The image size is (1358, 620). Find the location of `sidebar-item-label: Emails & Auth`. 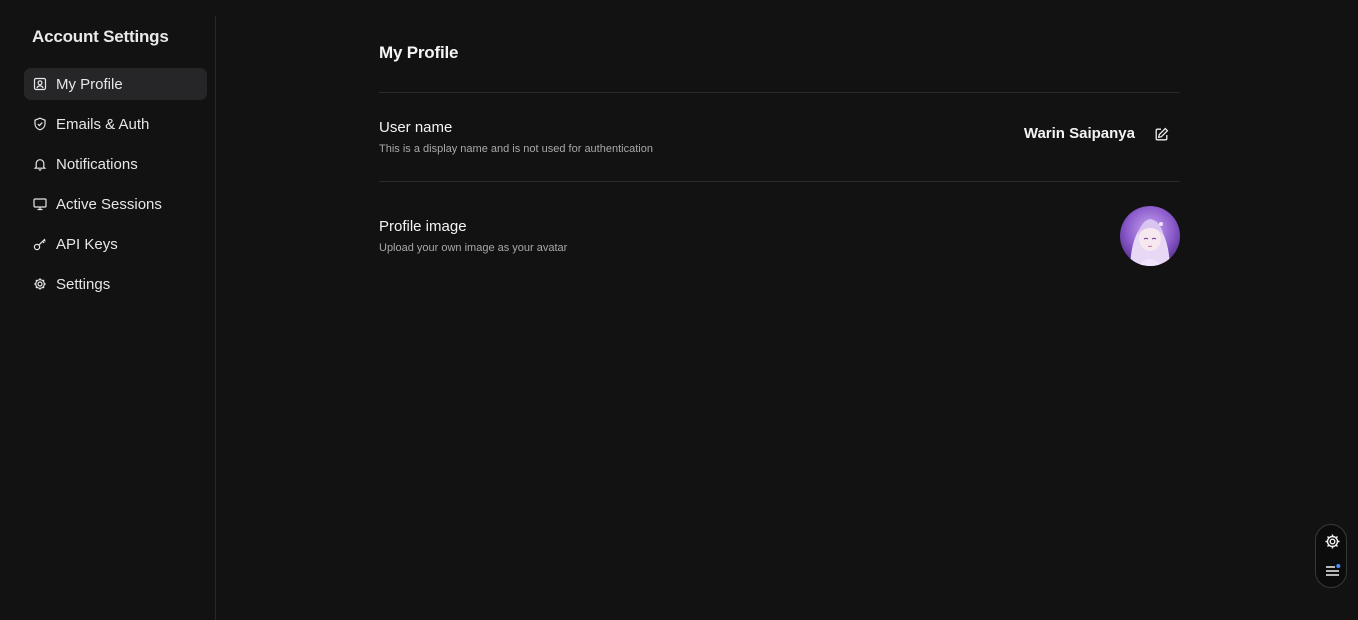

sidebar-item-label: Emails & Auth is located at coordinates (103, 124).